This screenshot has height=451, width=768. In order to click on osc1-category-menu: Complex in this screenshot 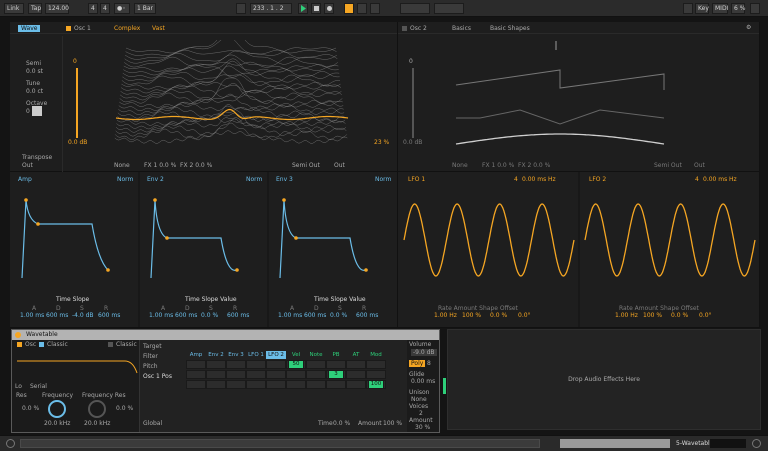, I will do `click(127, 28)`.